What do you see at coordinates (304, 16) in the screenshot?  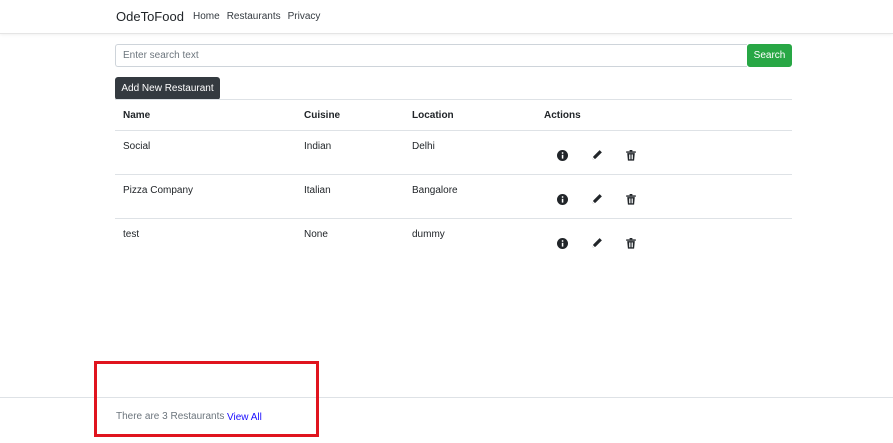 I see `nav-privacy-link: Privacy` at bounding box center [304, 16].